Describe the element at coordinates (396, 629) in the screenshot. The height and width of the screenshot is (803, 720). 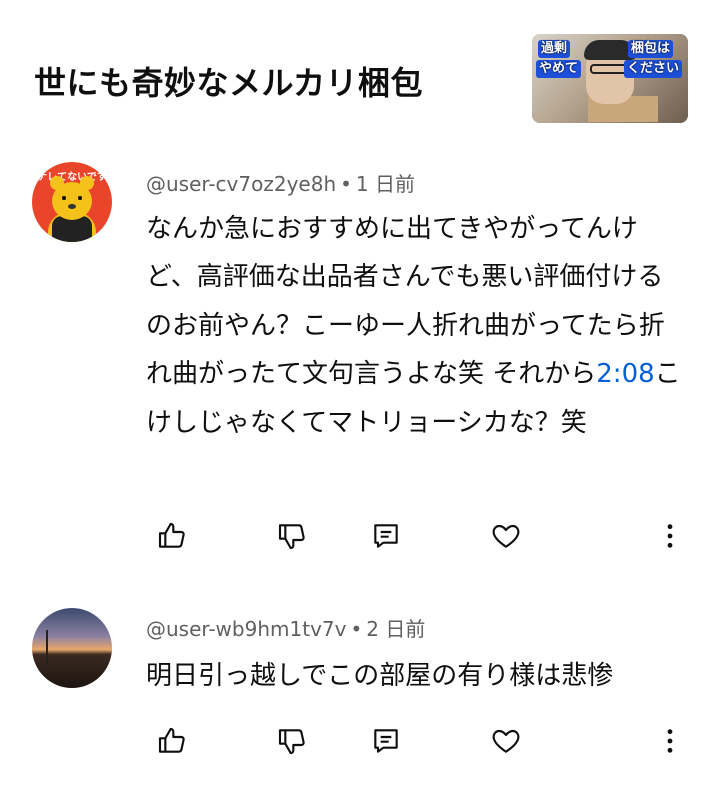
I see `comment-time: 2 日前` at that location.